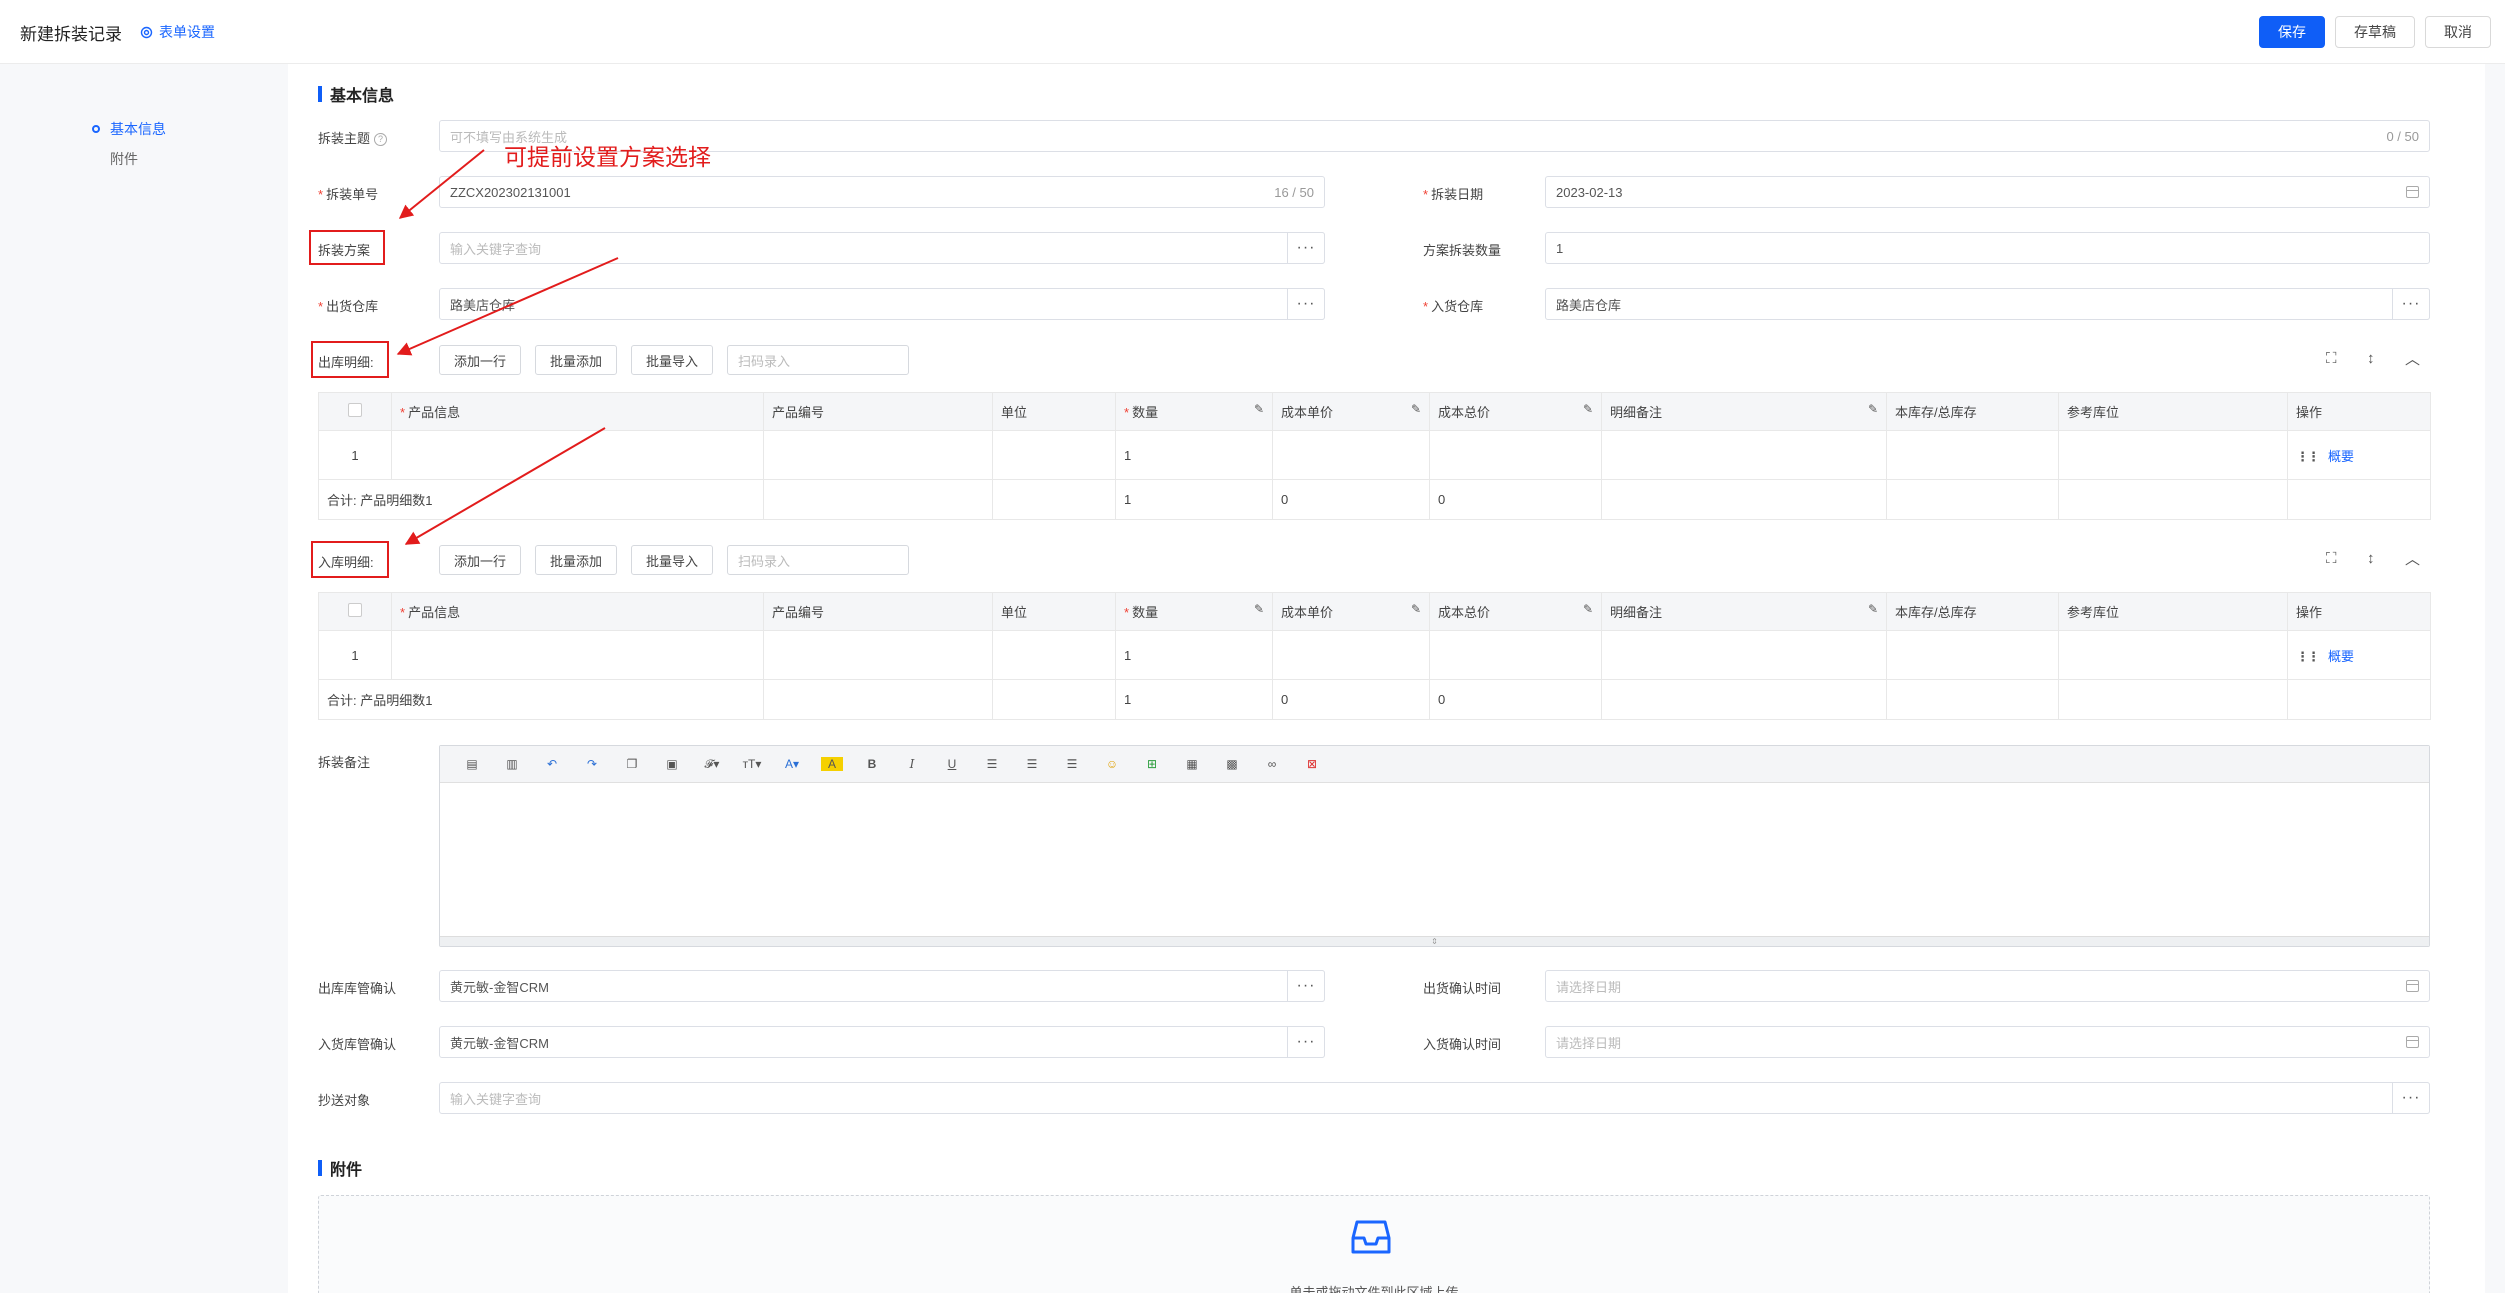 This screenshot has height=1293, width=2505. What do you see at coordinates (882, 192) in the screenshot?
I see `order-no-input: ZZCX202302131001 16 / 50` at bounding box center [882, 192].